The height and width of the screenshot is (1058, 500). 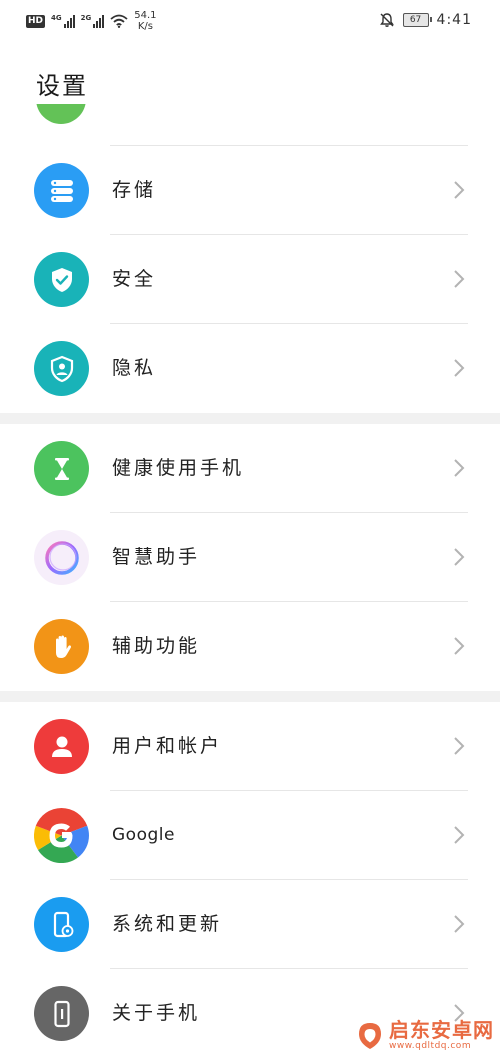 I want to click on battery-icon: 67, so click(x=417, y=20).